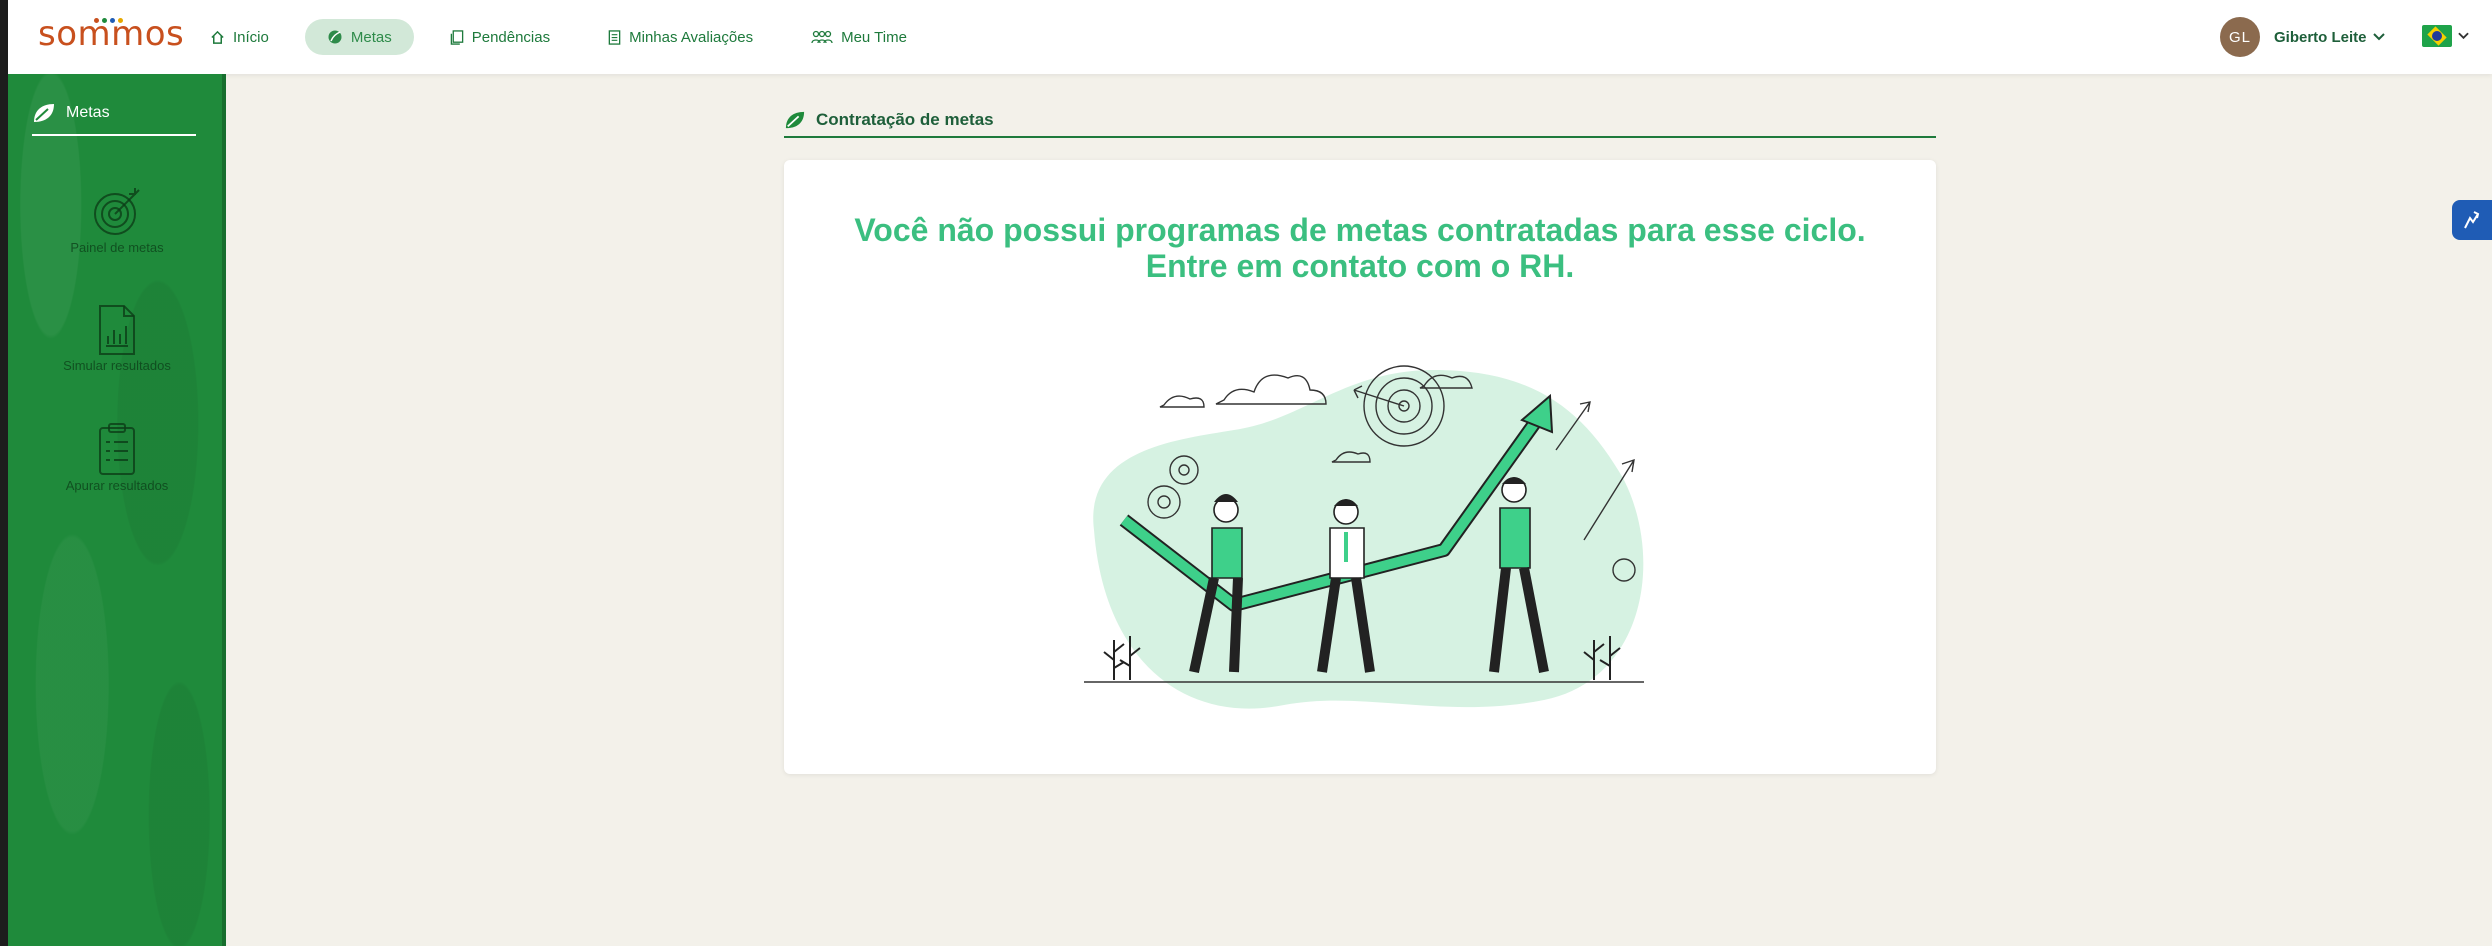 The image size is (2492, 946). I want to click on clipboard-icon, so click(614, 37).